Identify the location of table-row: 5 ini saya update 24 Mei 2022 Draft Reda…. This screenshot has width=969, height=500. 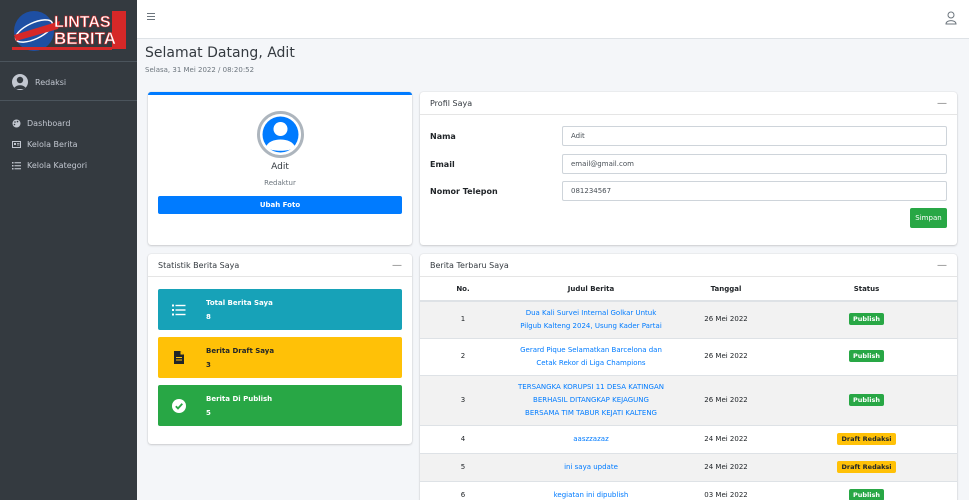
(688, 466).